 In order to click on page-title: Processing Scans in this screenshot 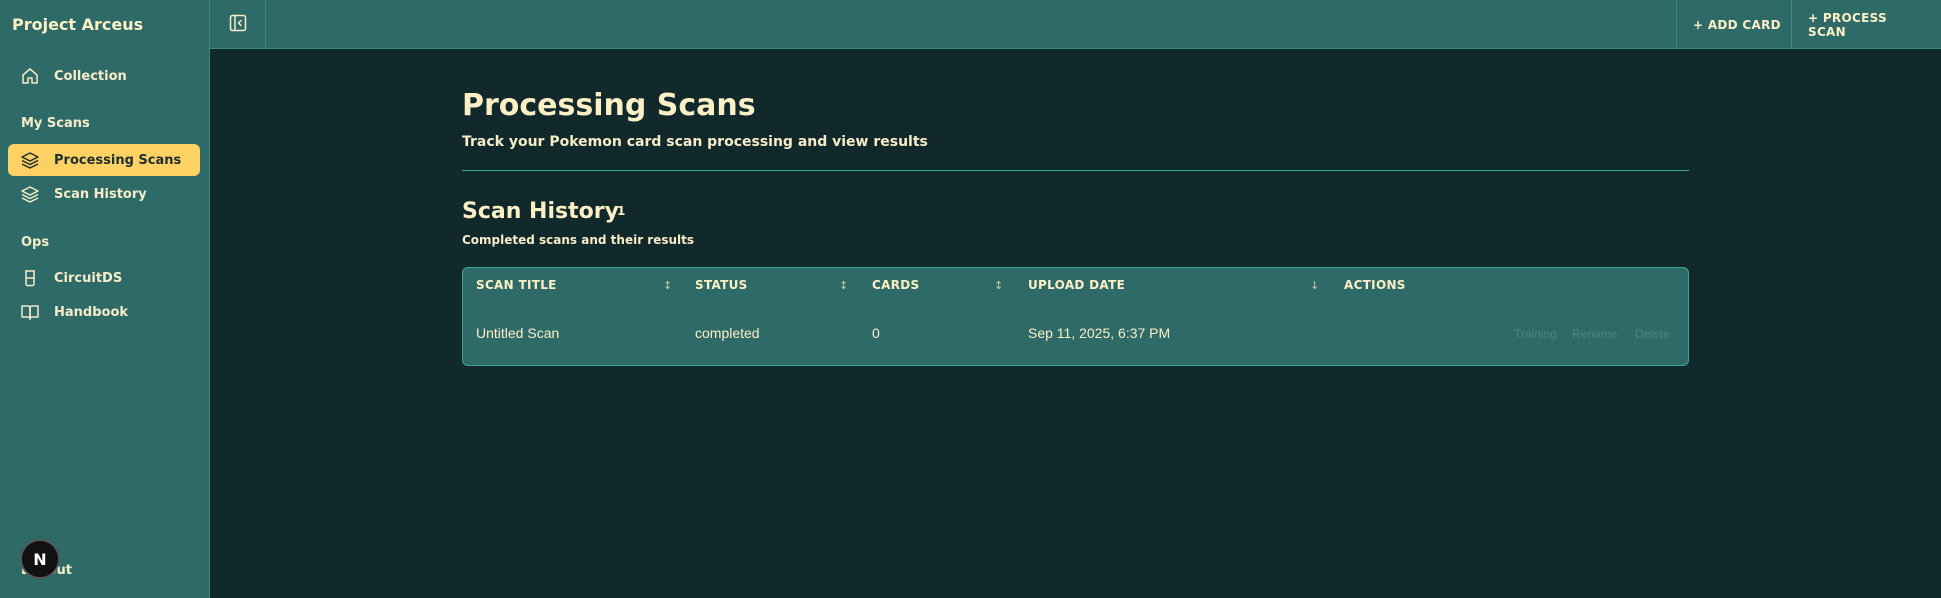, I will do `click(609, 105)`.